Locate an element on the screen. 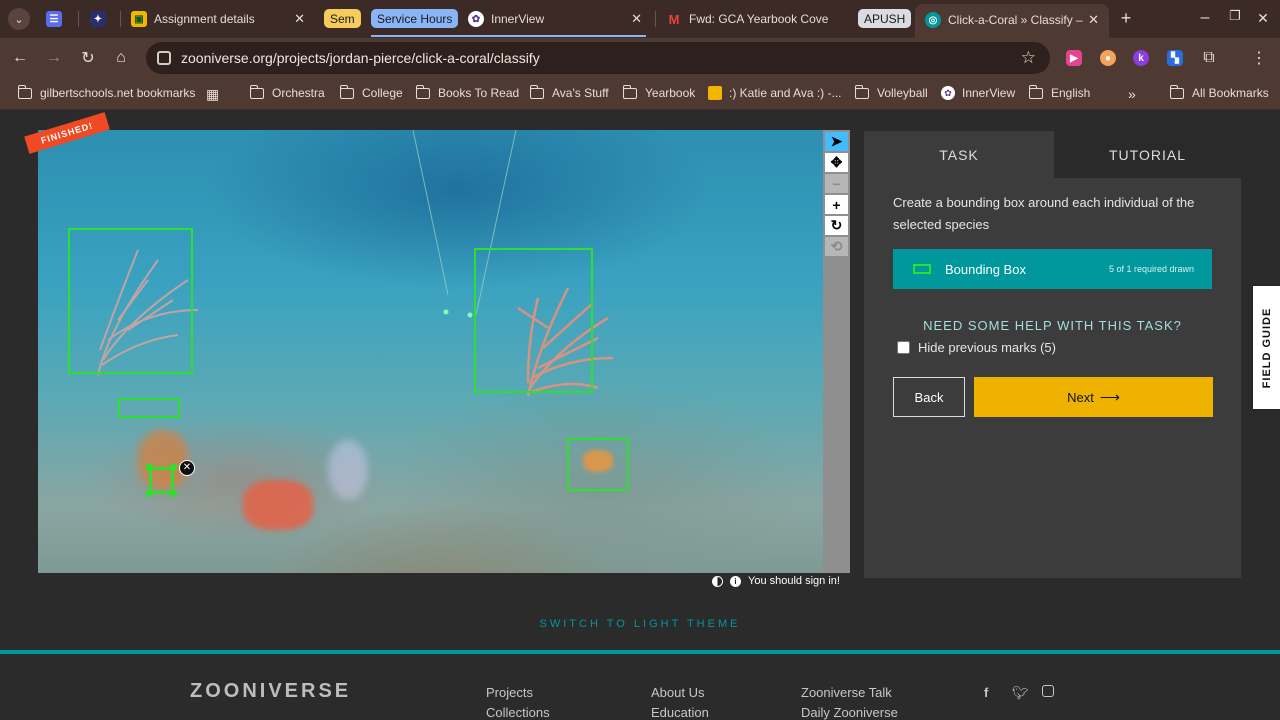 Image resolution: width=1280 pixels, height=720 pixels. tab-pinned: ✦ is located at coordinates (100, 19).